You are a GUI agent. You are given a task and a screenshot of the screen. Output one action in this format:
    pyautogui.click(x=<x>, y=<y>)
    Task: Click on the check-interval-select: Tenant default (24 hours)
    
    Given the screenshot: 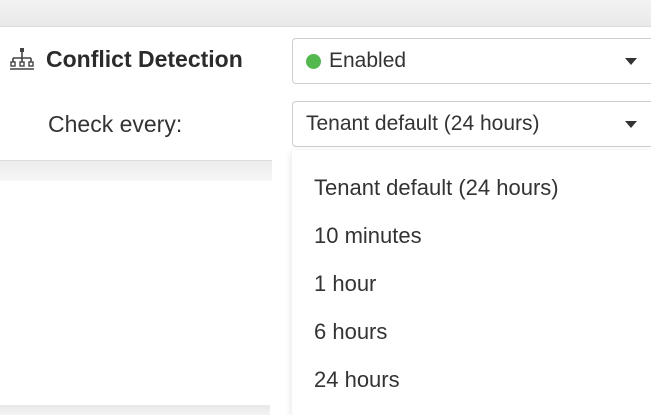 What is the action you would take?
    pyautogui.click(x=471, y=124)
    